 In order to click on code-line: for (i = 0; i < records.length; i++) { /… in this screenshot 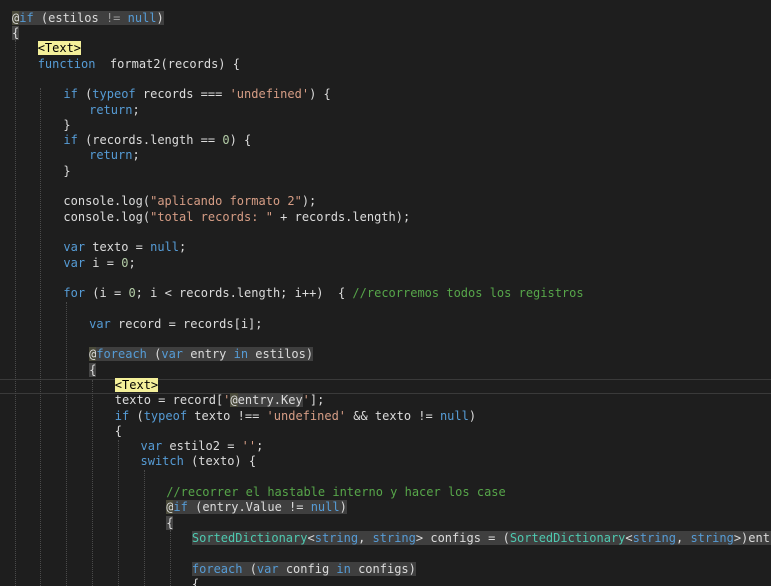, I will do `click(323, 293)`.